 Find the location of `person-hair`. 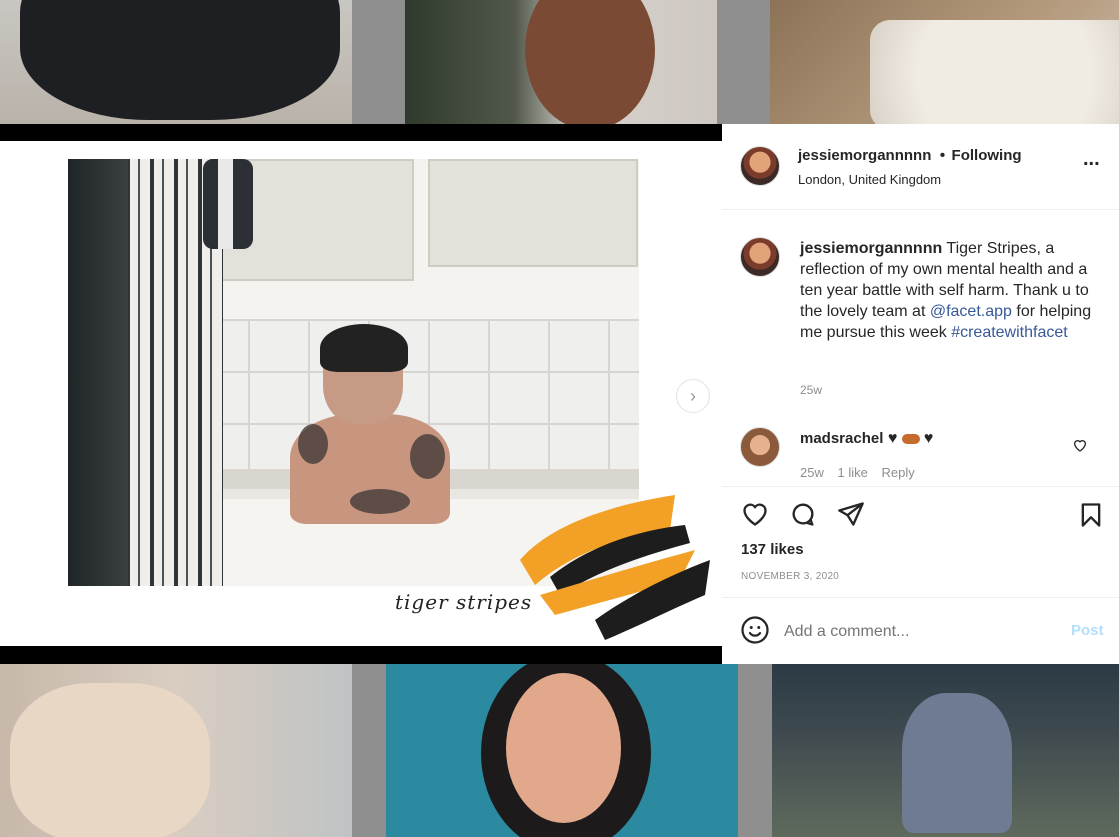

person-hair is located at coordinates (364, 348).